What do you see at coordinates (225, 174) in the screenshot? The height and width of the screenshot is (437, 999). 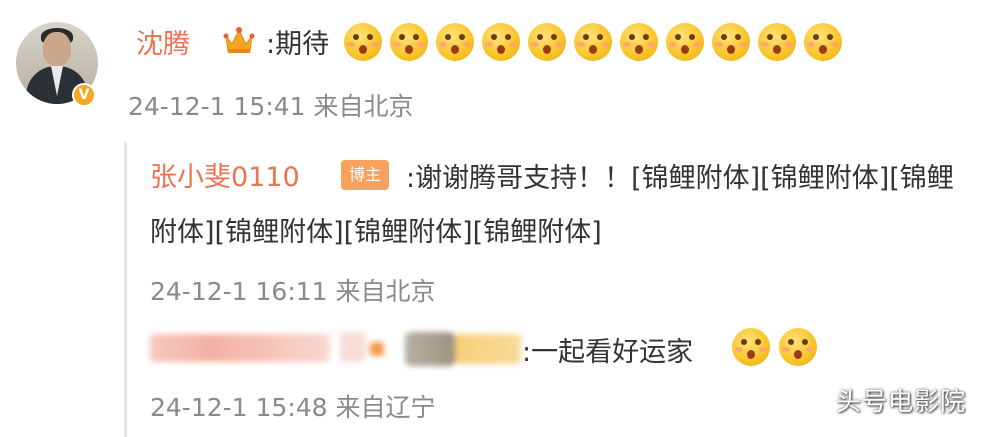 I see `reply-username: 张小斐0110` at bounding box center [225, 174].